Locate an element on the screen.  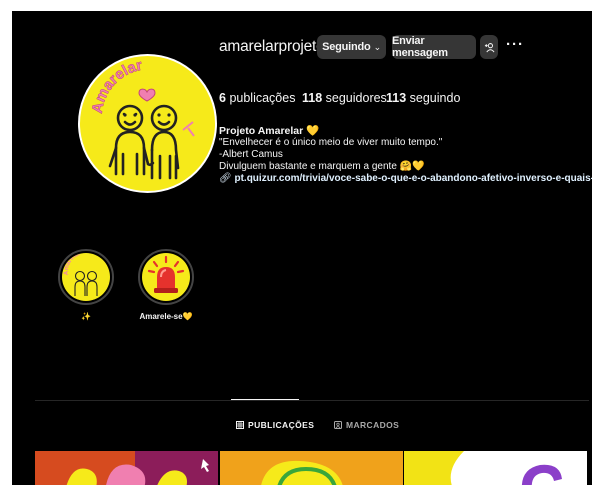
following-button: Seguindo ⌄ is located at coordinates (351, 47).